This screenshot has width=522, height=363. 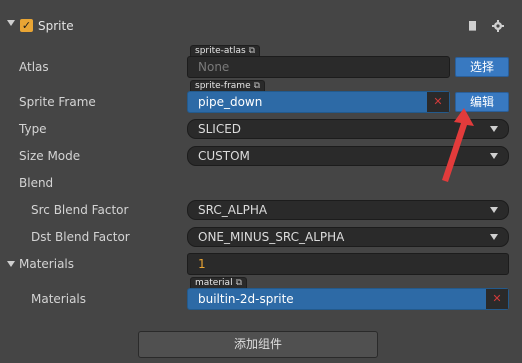 I want to click on component-title: Sprite, so click(x=56, y=26).